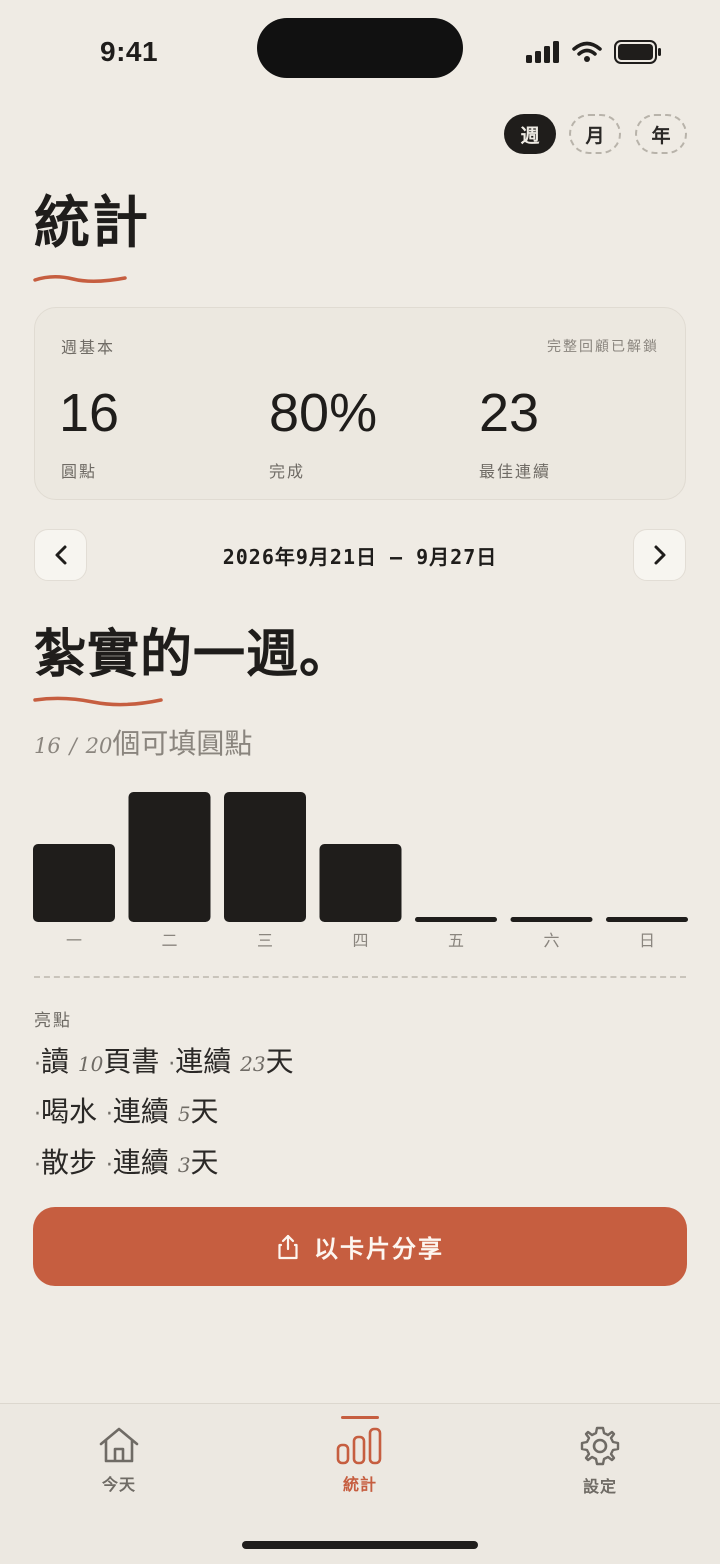 The height and width of the screenshot is (1564, 720). What do you see at coordinates (360, 977) in the screenshot?
I see `section-divider` at bounding box center [360, 977].